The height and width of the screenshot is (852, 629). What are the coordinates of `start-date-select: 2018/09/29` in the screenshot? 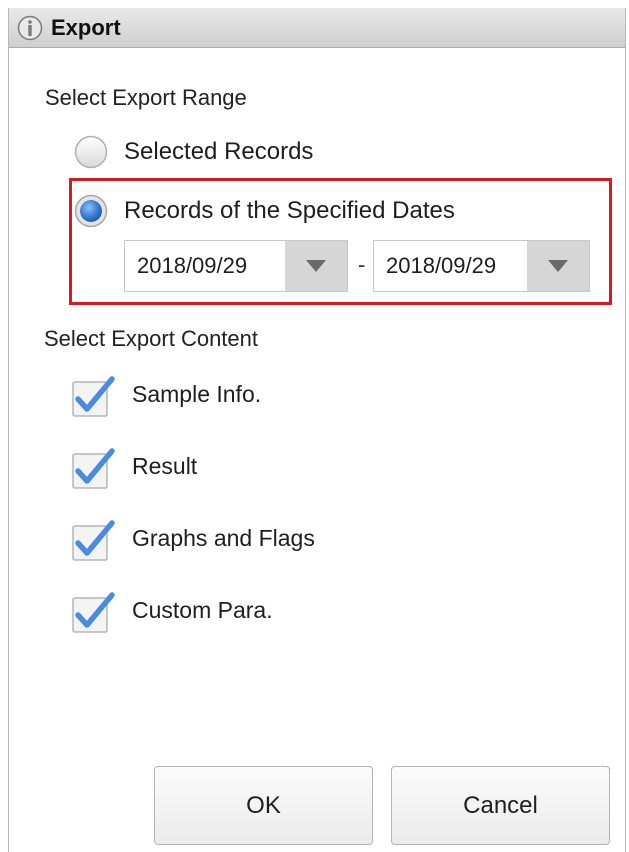 It's located at (236, 266).